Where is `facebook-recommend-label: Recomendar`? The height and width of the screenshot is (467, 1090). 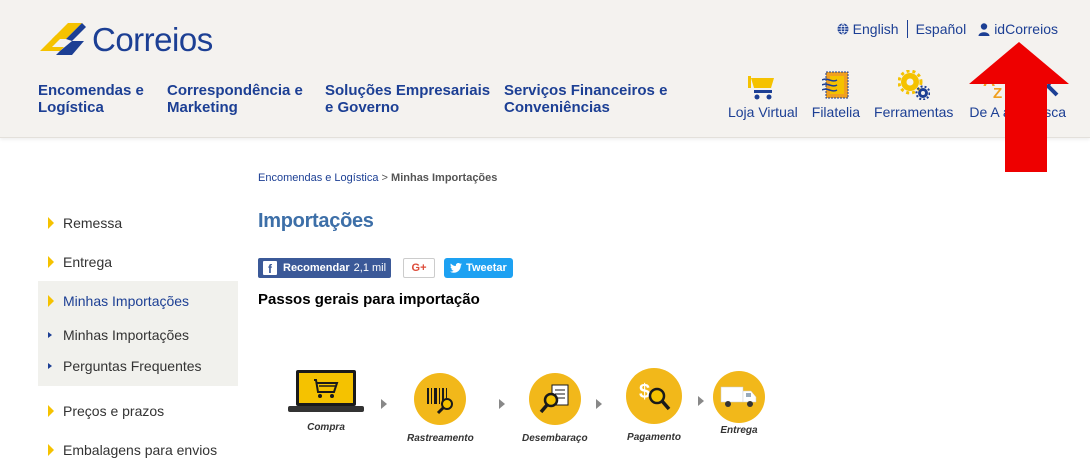 facebook-recommend-label: Recomendar is located at coordinates (316, 268).